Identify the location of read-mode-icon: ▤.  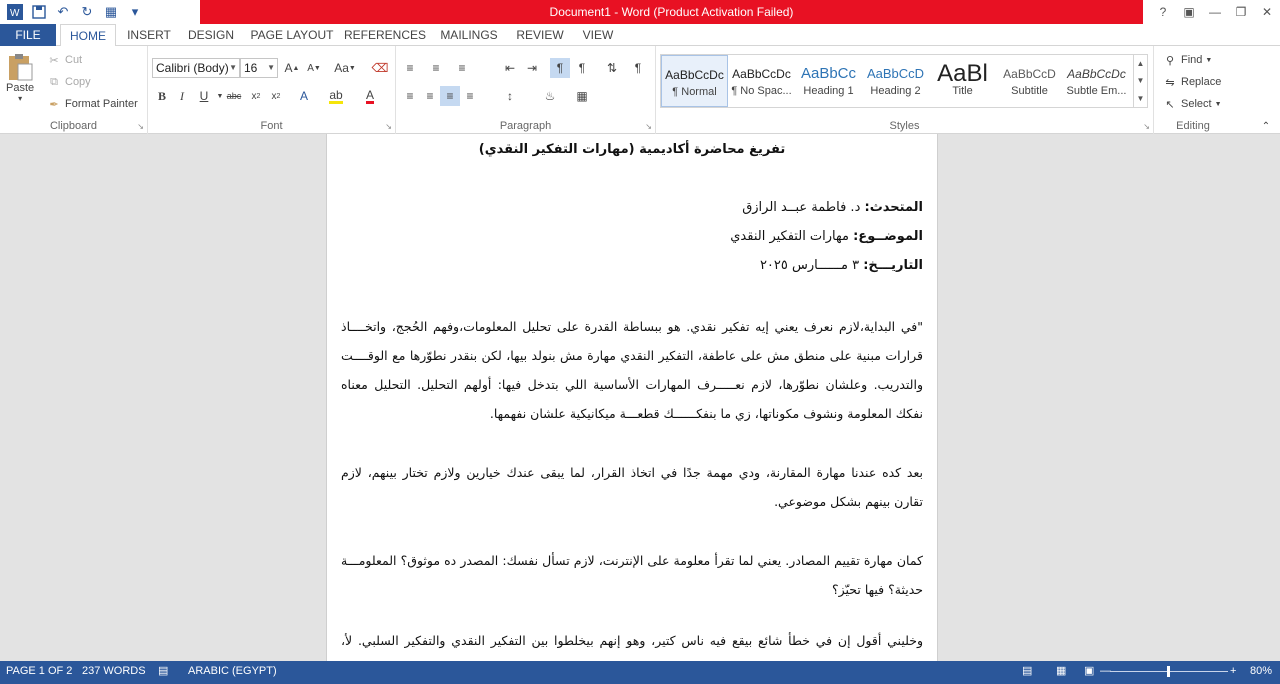
(1027, 671).